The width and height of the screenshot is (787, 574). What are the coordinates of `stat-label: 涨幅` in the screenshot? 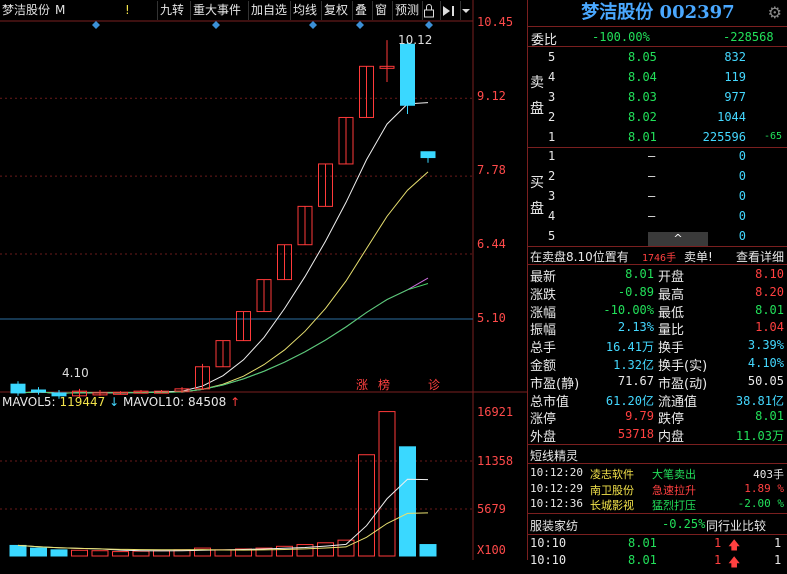 It's located at (543, 313).